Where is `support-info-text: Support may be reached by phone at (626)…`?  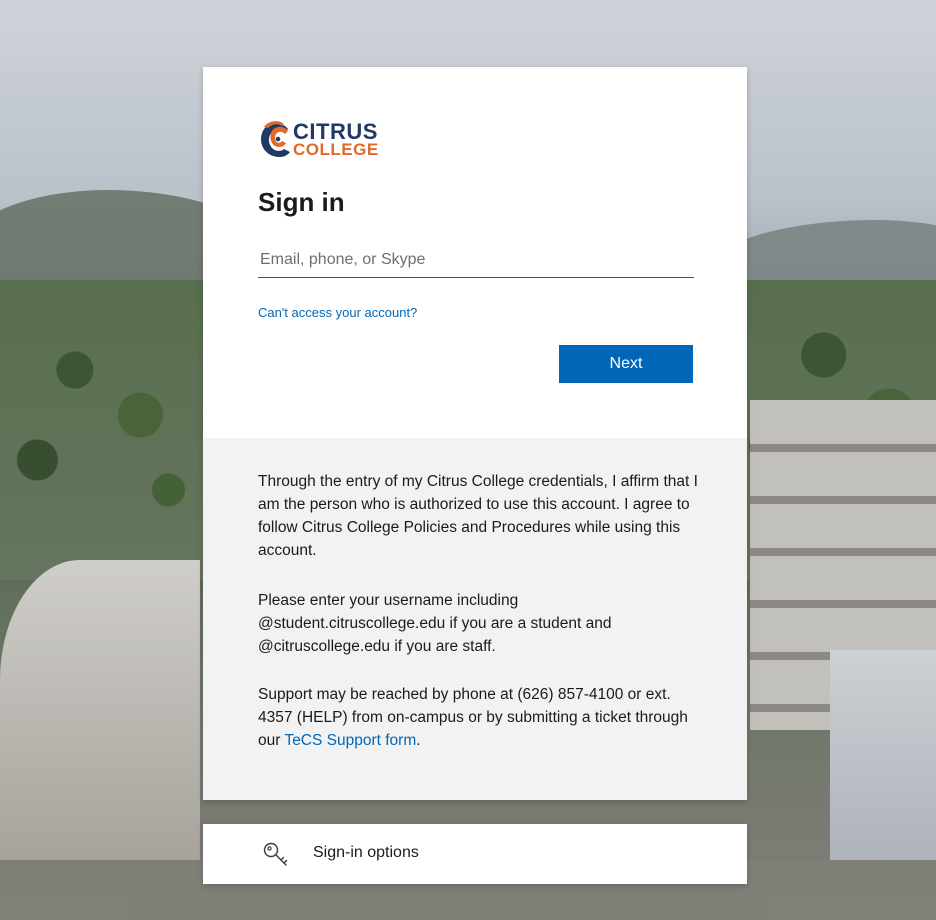 support-info-text: Support may be reached by phone at (626)… is located at coordinates (478, 717).